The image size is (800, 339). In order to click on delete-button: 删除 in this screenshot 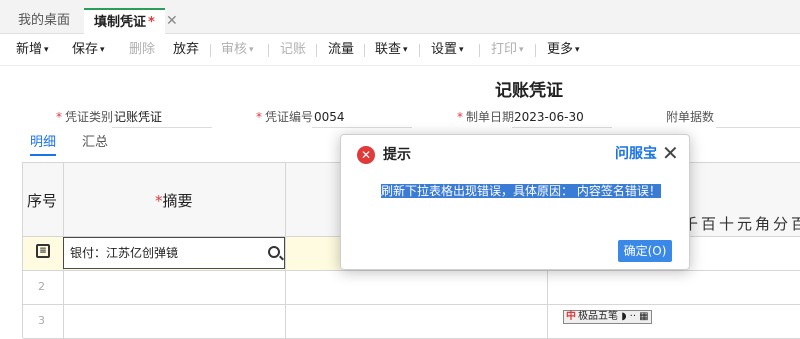, I will do `click(142, 50)`.